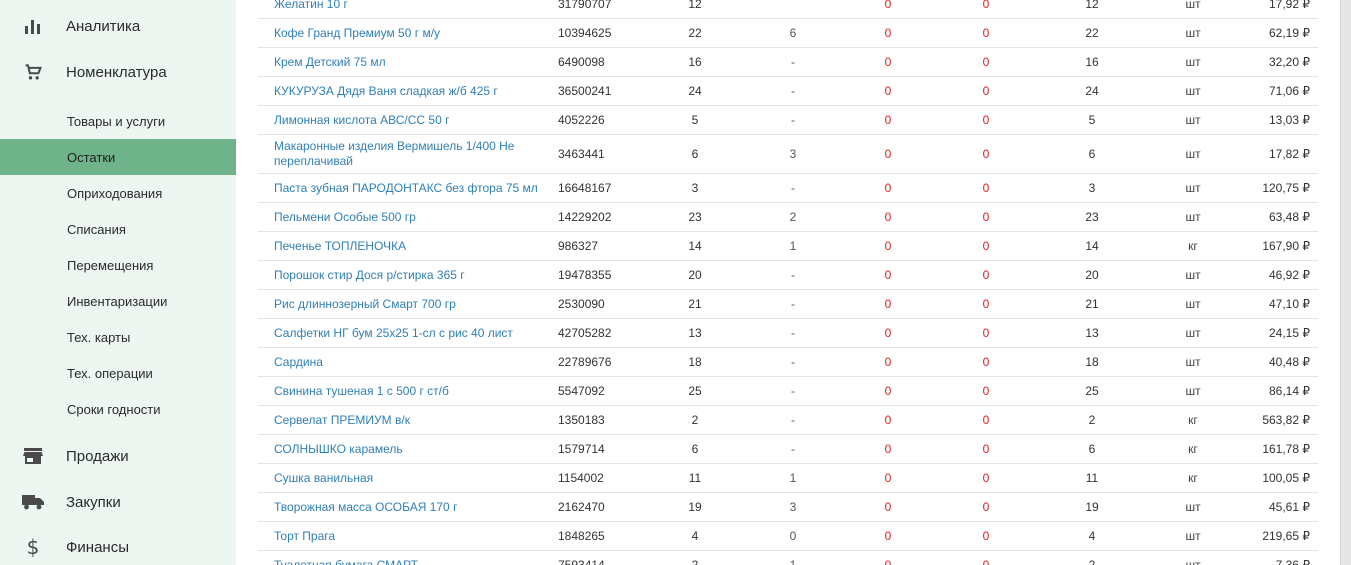 This screenshot has height=565, width=1351. Describe the element at coordinates (97, 547) in the screenshot. I see `sidebar-item-label: Финансы` at that location.